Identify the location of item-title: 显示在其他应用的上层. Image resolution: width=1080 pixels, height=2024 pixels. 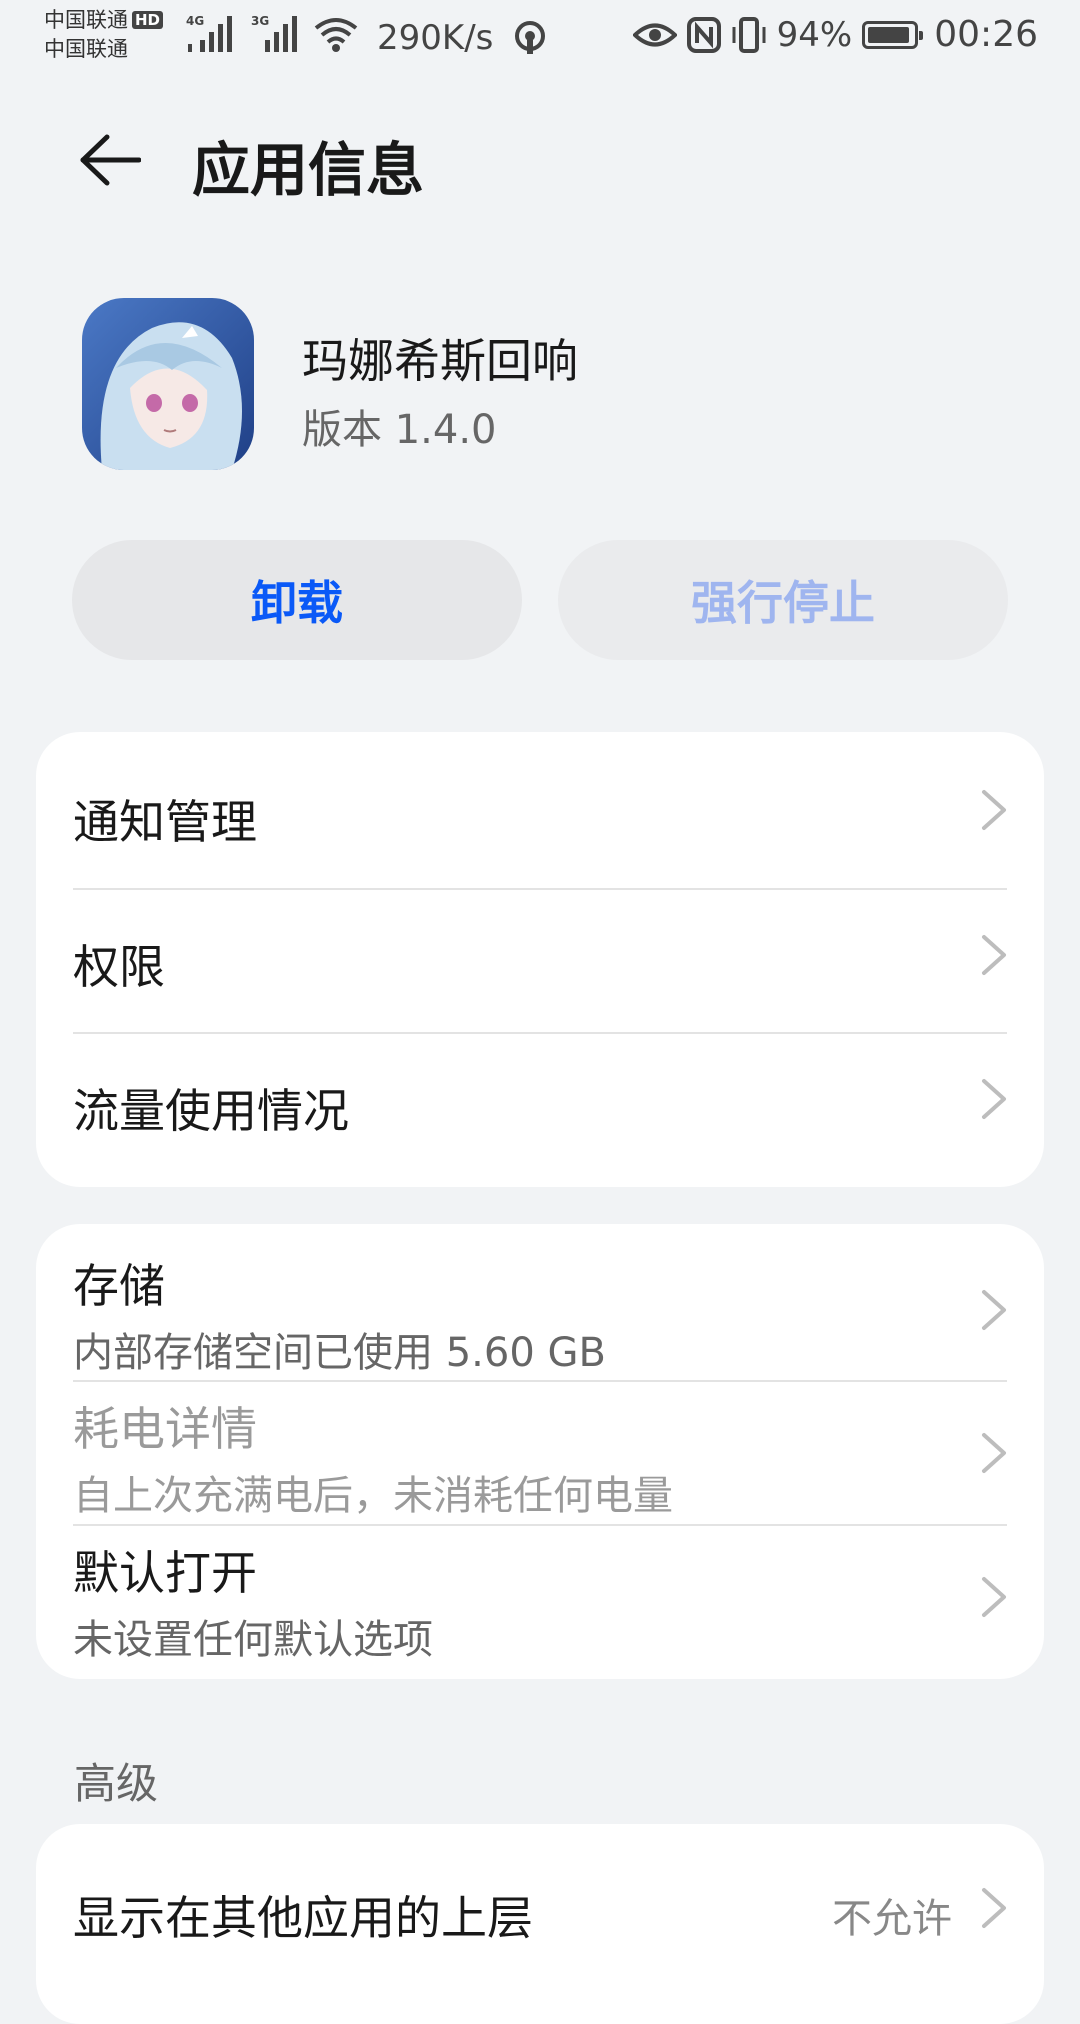
(303, 1918).